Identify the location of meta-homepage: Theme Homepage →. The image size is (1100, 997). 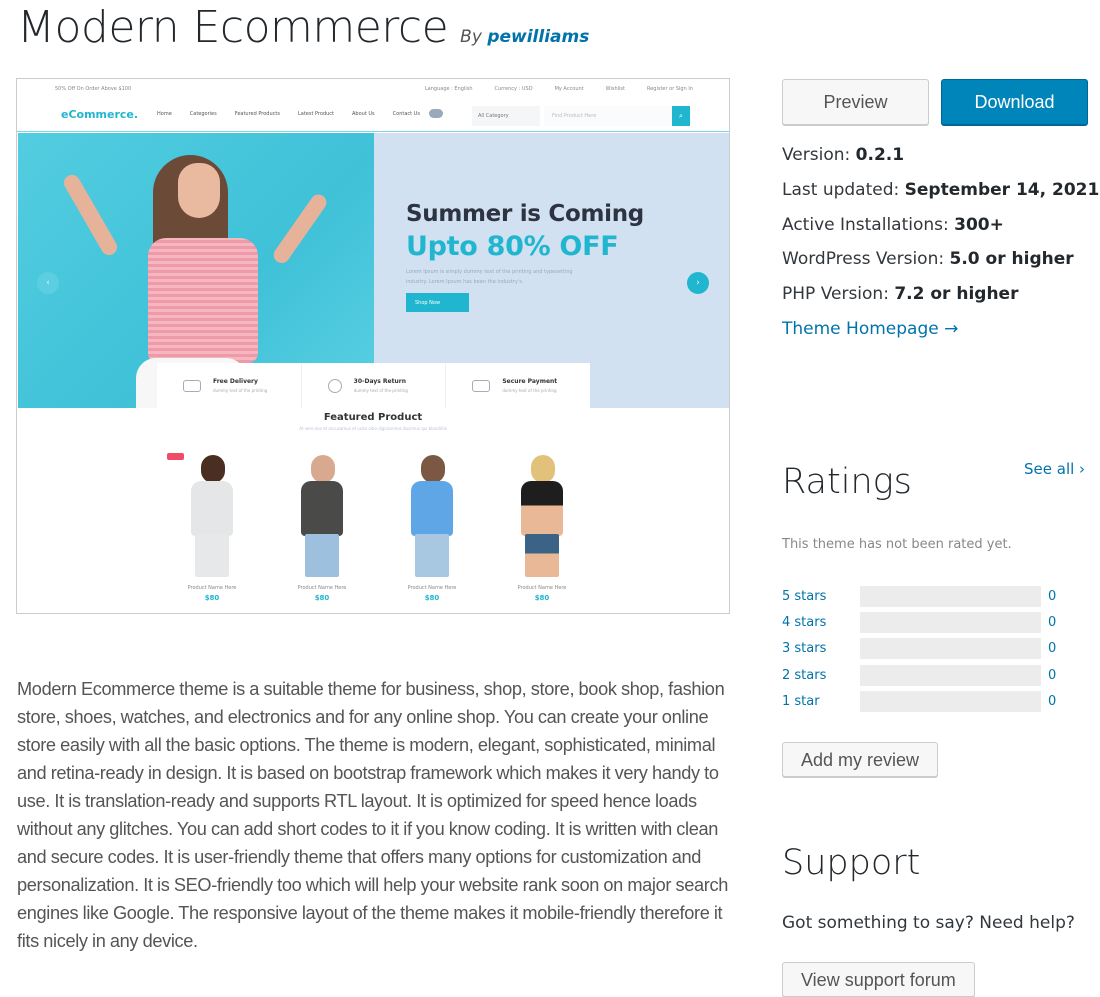
(940, 331).